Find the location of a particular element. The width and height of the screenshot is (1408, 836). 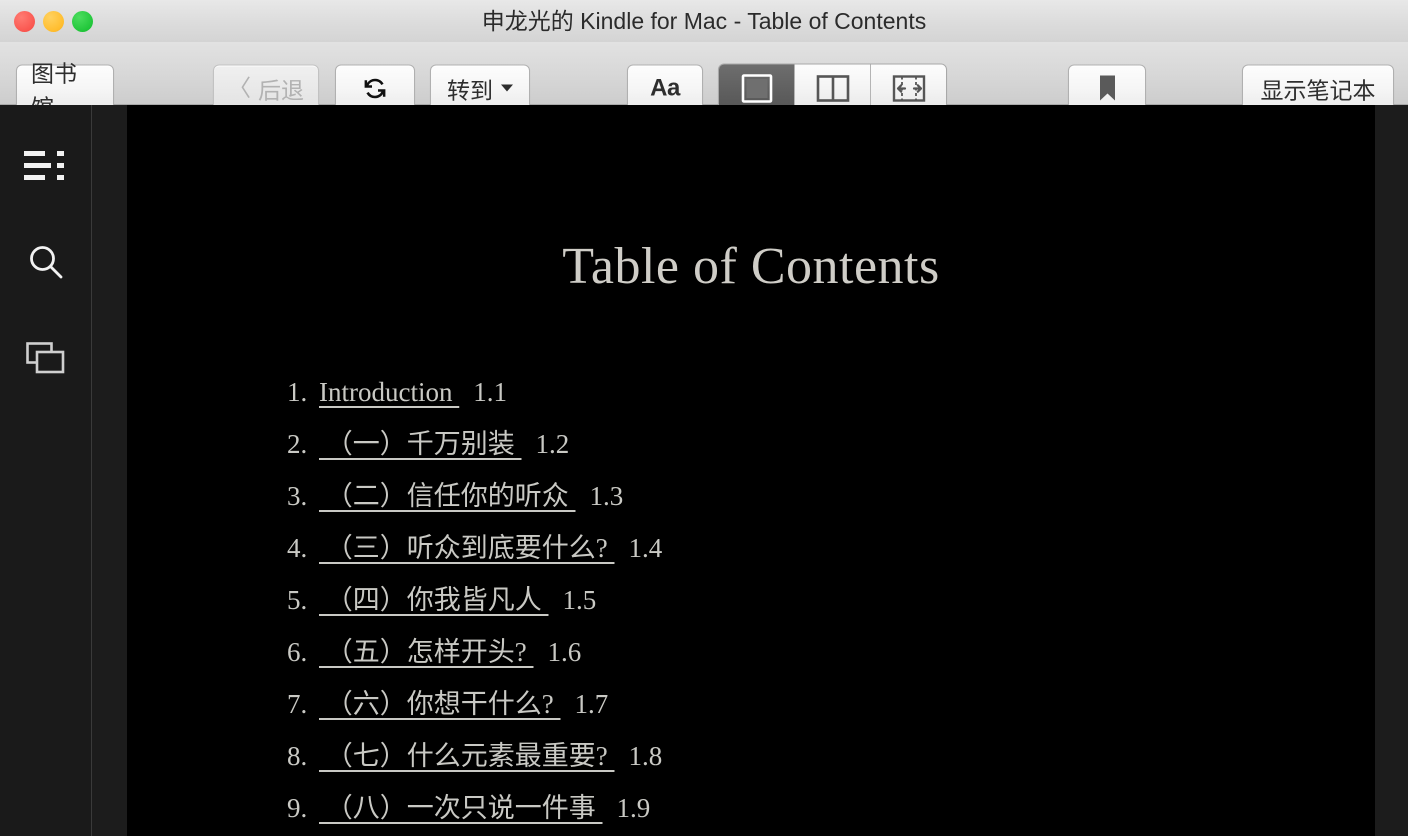

toolbar: 图书馆 〈 后退 转到 Aa is located at coordinates (704, 81).